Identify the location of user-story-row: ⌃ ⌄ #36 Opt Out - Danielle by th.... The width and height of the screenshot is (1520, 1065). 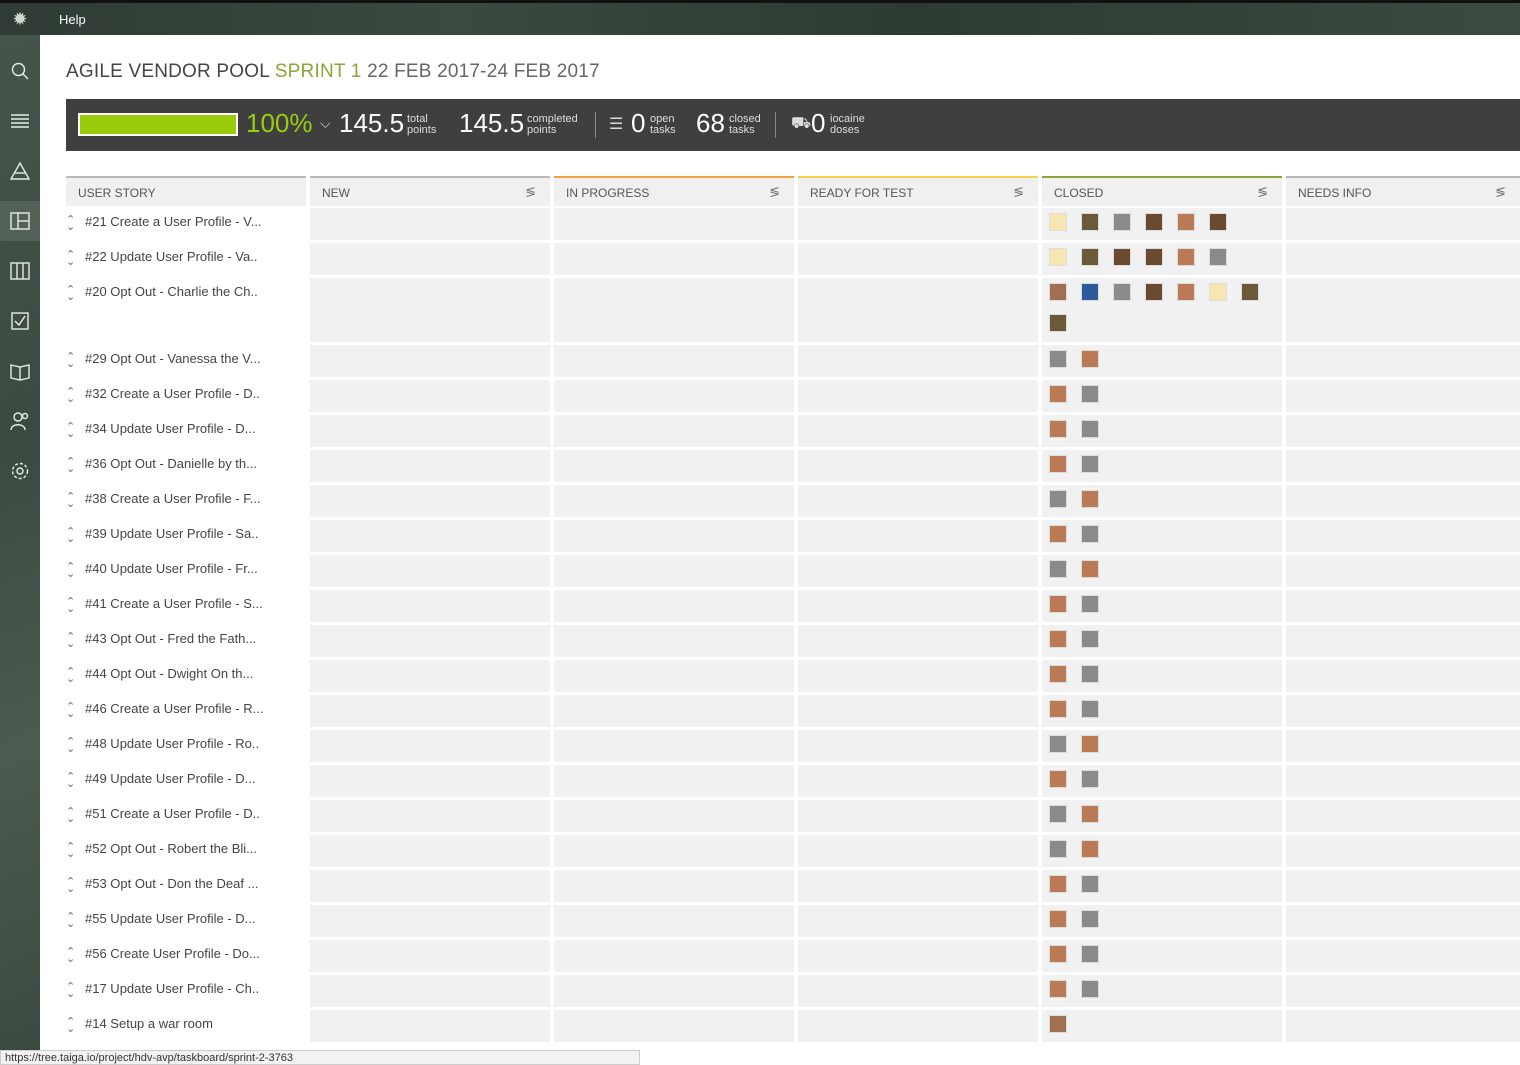
(186, 472).